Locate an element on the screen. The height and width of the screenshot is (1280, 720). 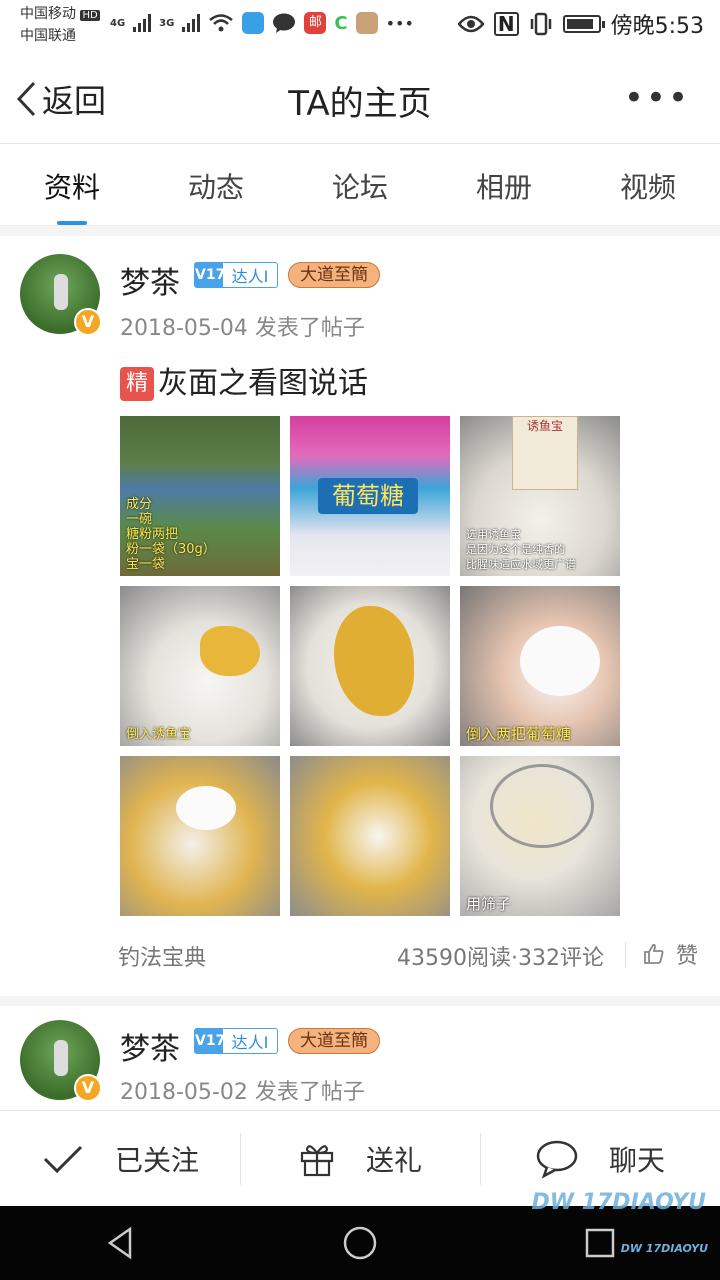
post-title: 精灰面之看图说话 is located at coordinates (244, 380).